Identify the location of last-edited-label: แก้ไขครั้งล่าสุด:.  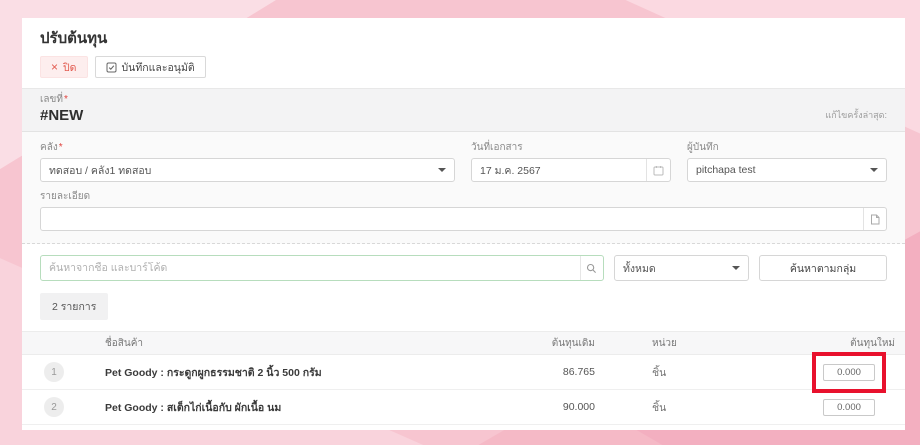
(856, 115).